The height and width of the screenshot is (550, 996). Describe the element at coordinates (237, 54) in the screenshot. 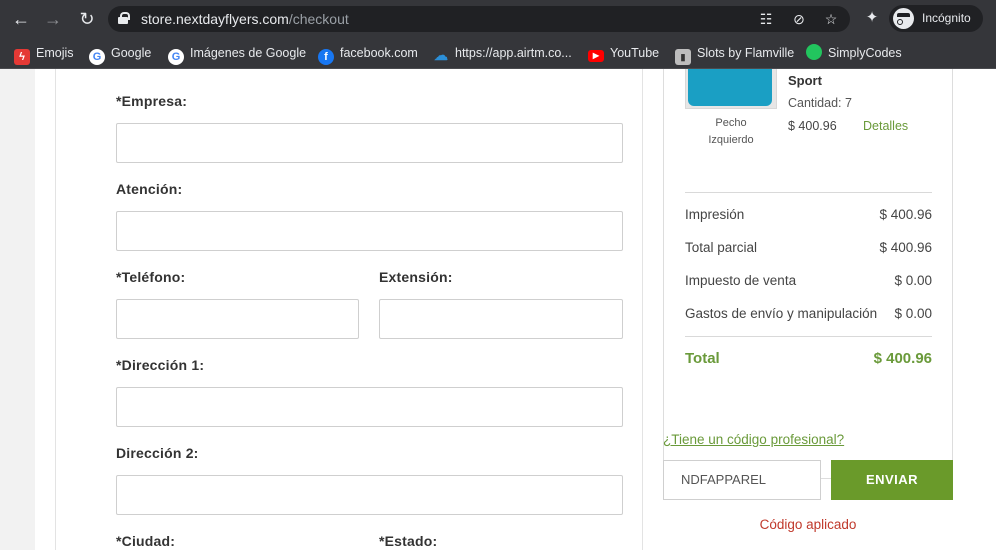

I see `bookmark-google-images: G Imágenes de Google` at that location.